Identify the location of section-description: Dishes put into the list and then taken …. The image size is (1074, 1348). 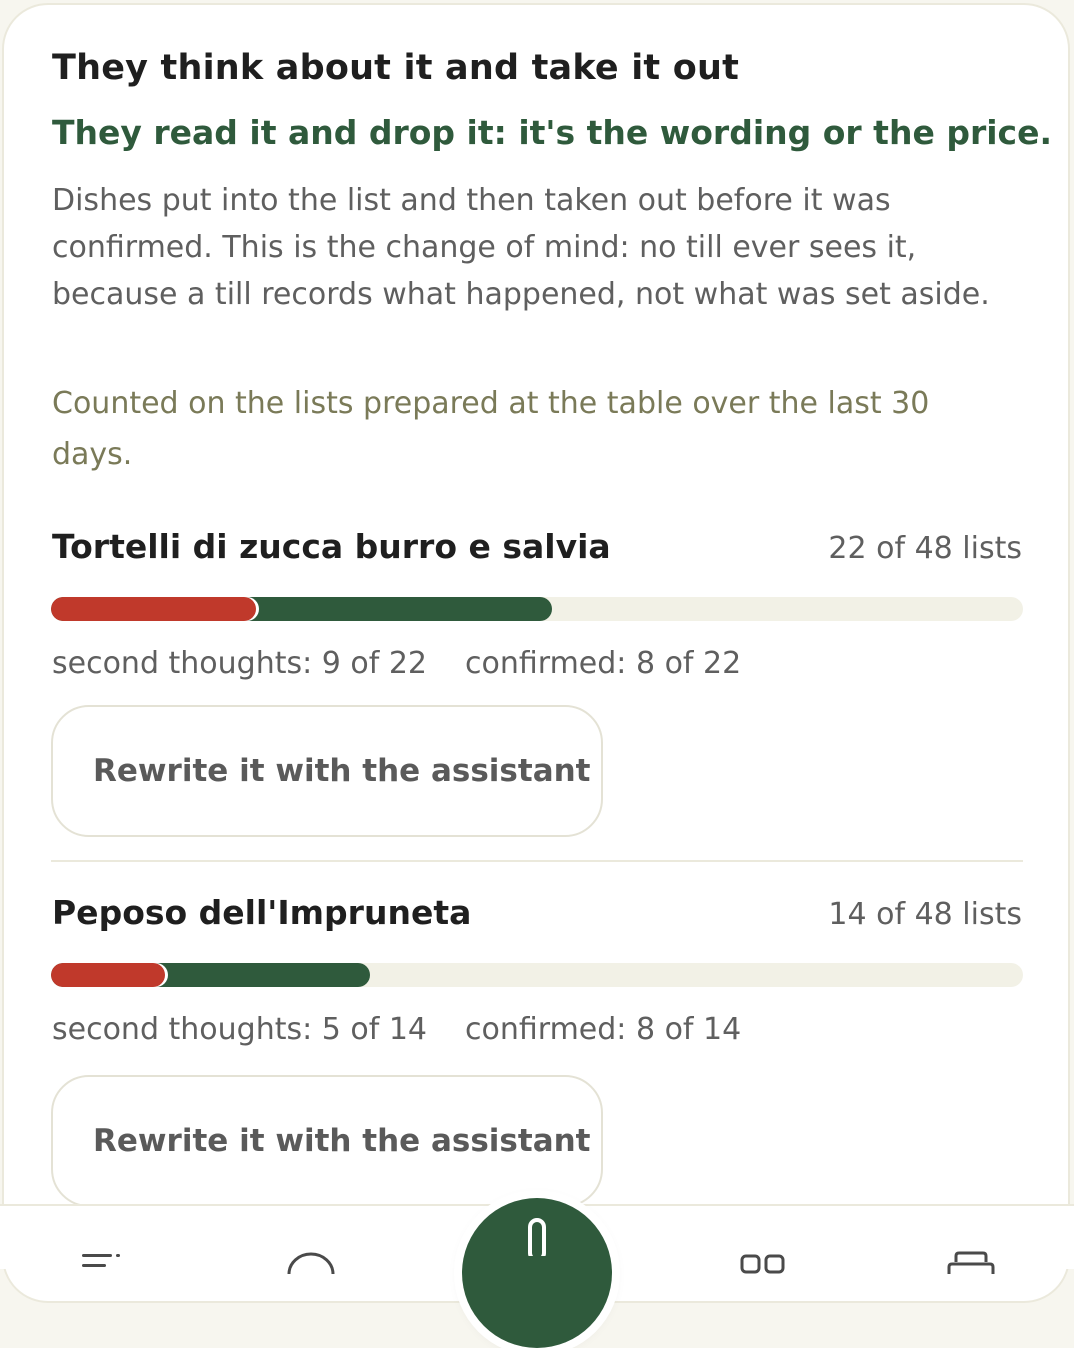
(521, 247).